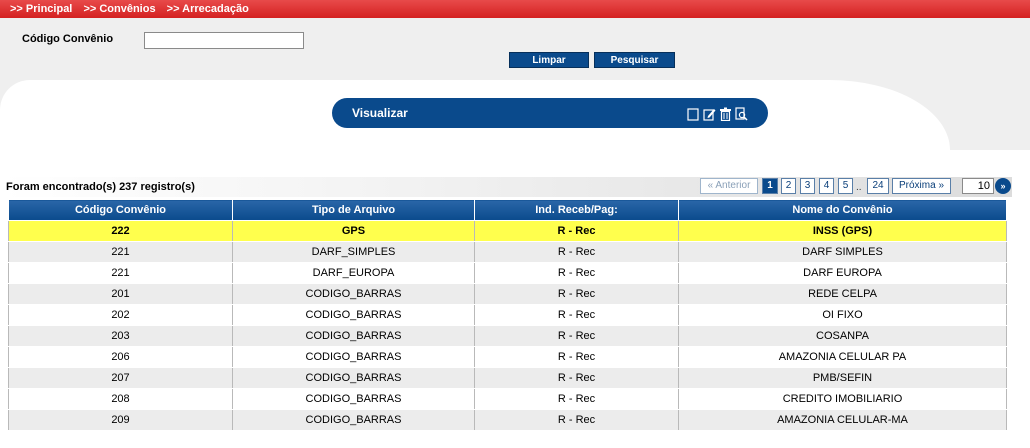 Image resolution: width=1030 pixels, height=448 pixels. Describe the element at coordinates (842, 378) in the screenshot. I see `table-cell: PMB/SEFIN` at that location.